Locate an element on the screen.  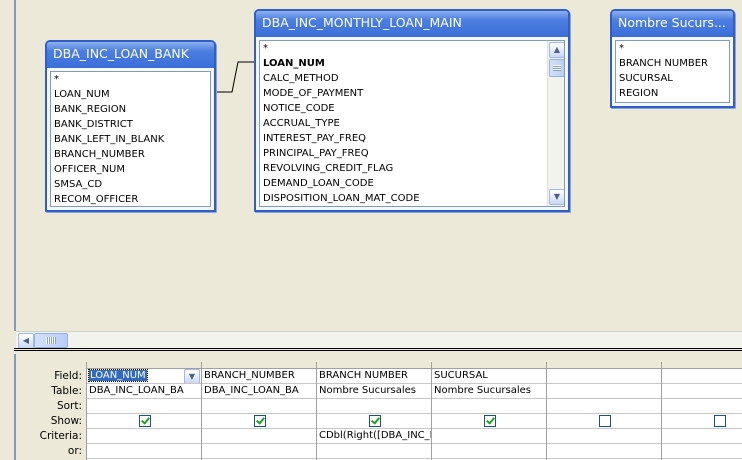
field-list-item: INTEREST_PAY_FREQ is located at coordinates (404, 138).